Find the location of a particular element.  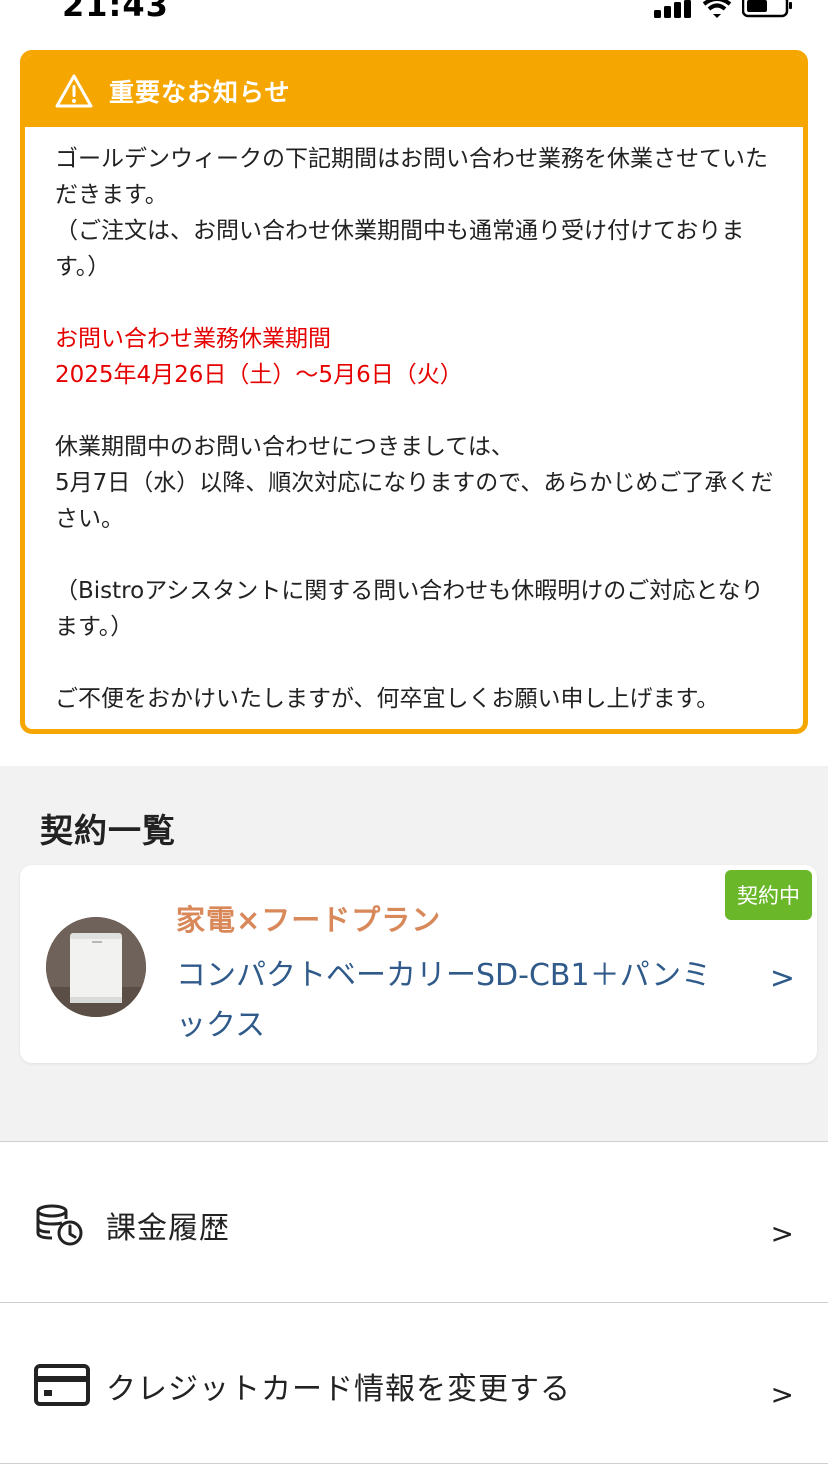

wifi-icon is located at coordinates (717, 9).